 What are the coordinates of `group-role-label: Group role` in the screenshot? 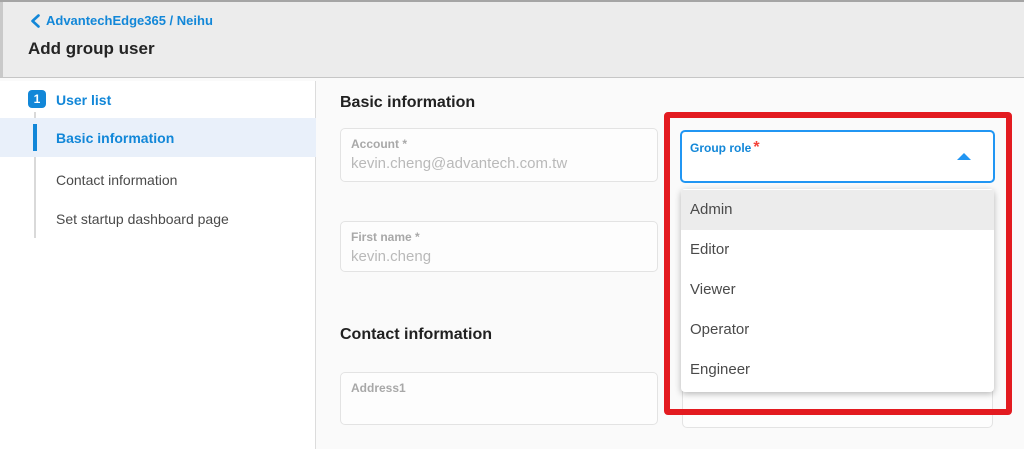 It's located at (721, 148).